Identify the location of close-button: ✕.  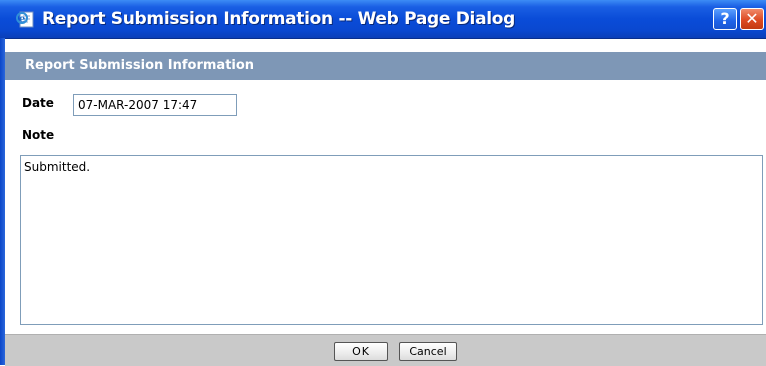
(752, 19).